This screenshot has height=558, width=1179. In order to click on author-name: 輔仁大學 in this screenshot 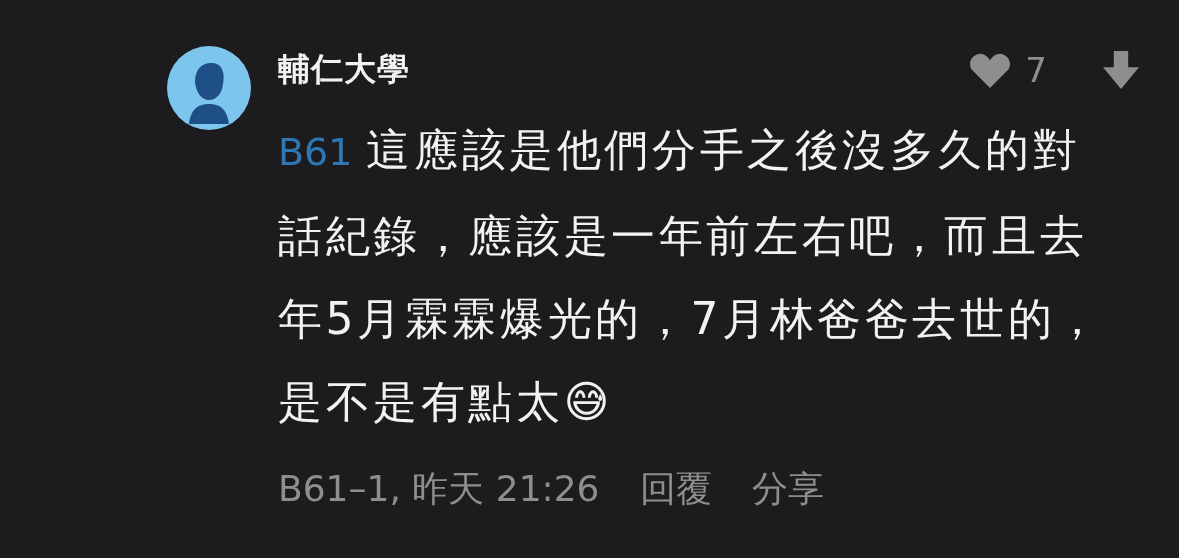, I will do `click(344, 69)`.